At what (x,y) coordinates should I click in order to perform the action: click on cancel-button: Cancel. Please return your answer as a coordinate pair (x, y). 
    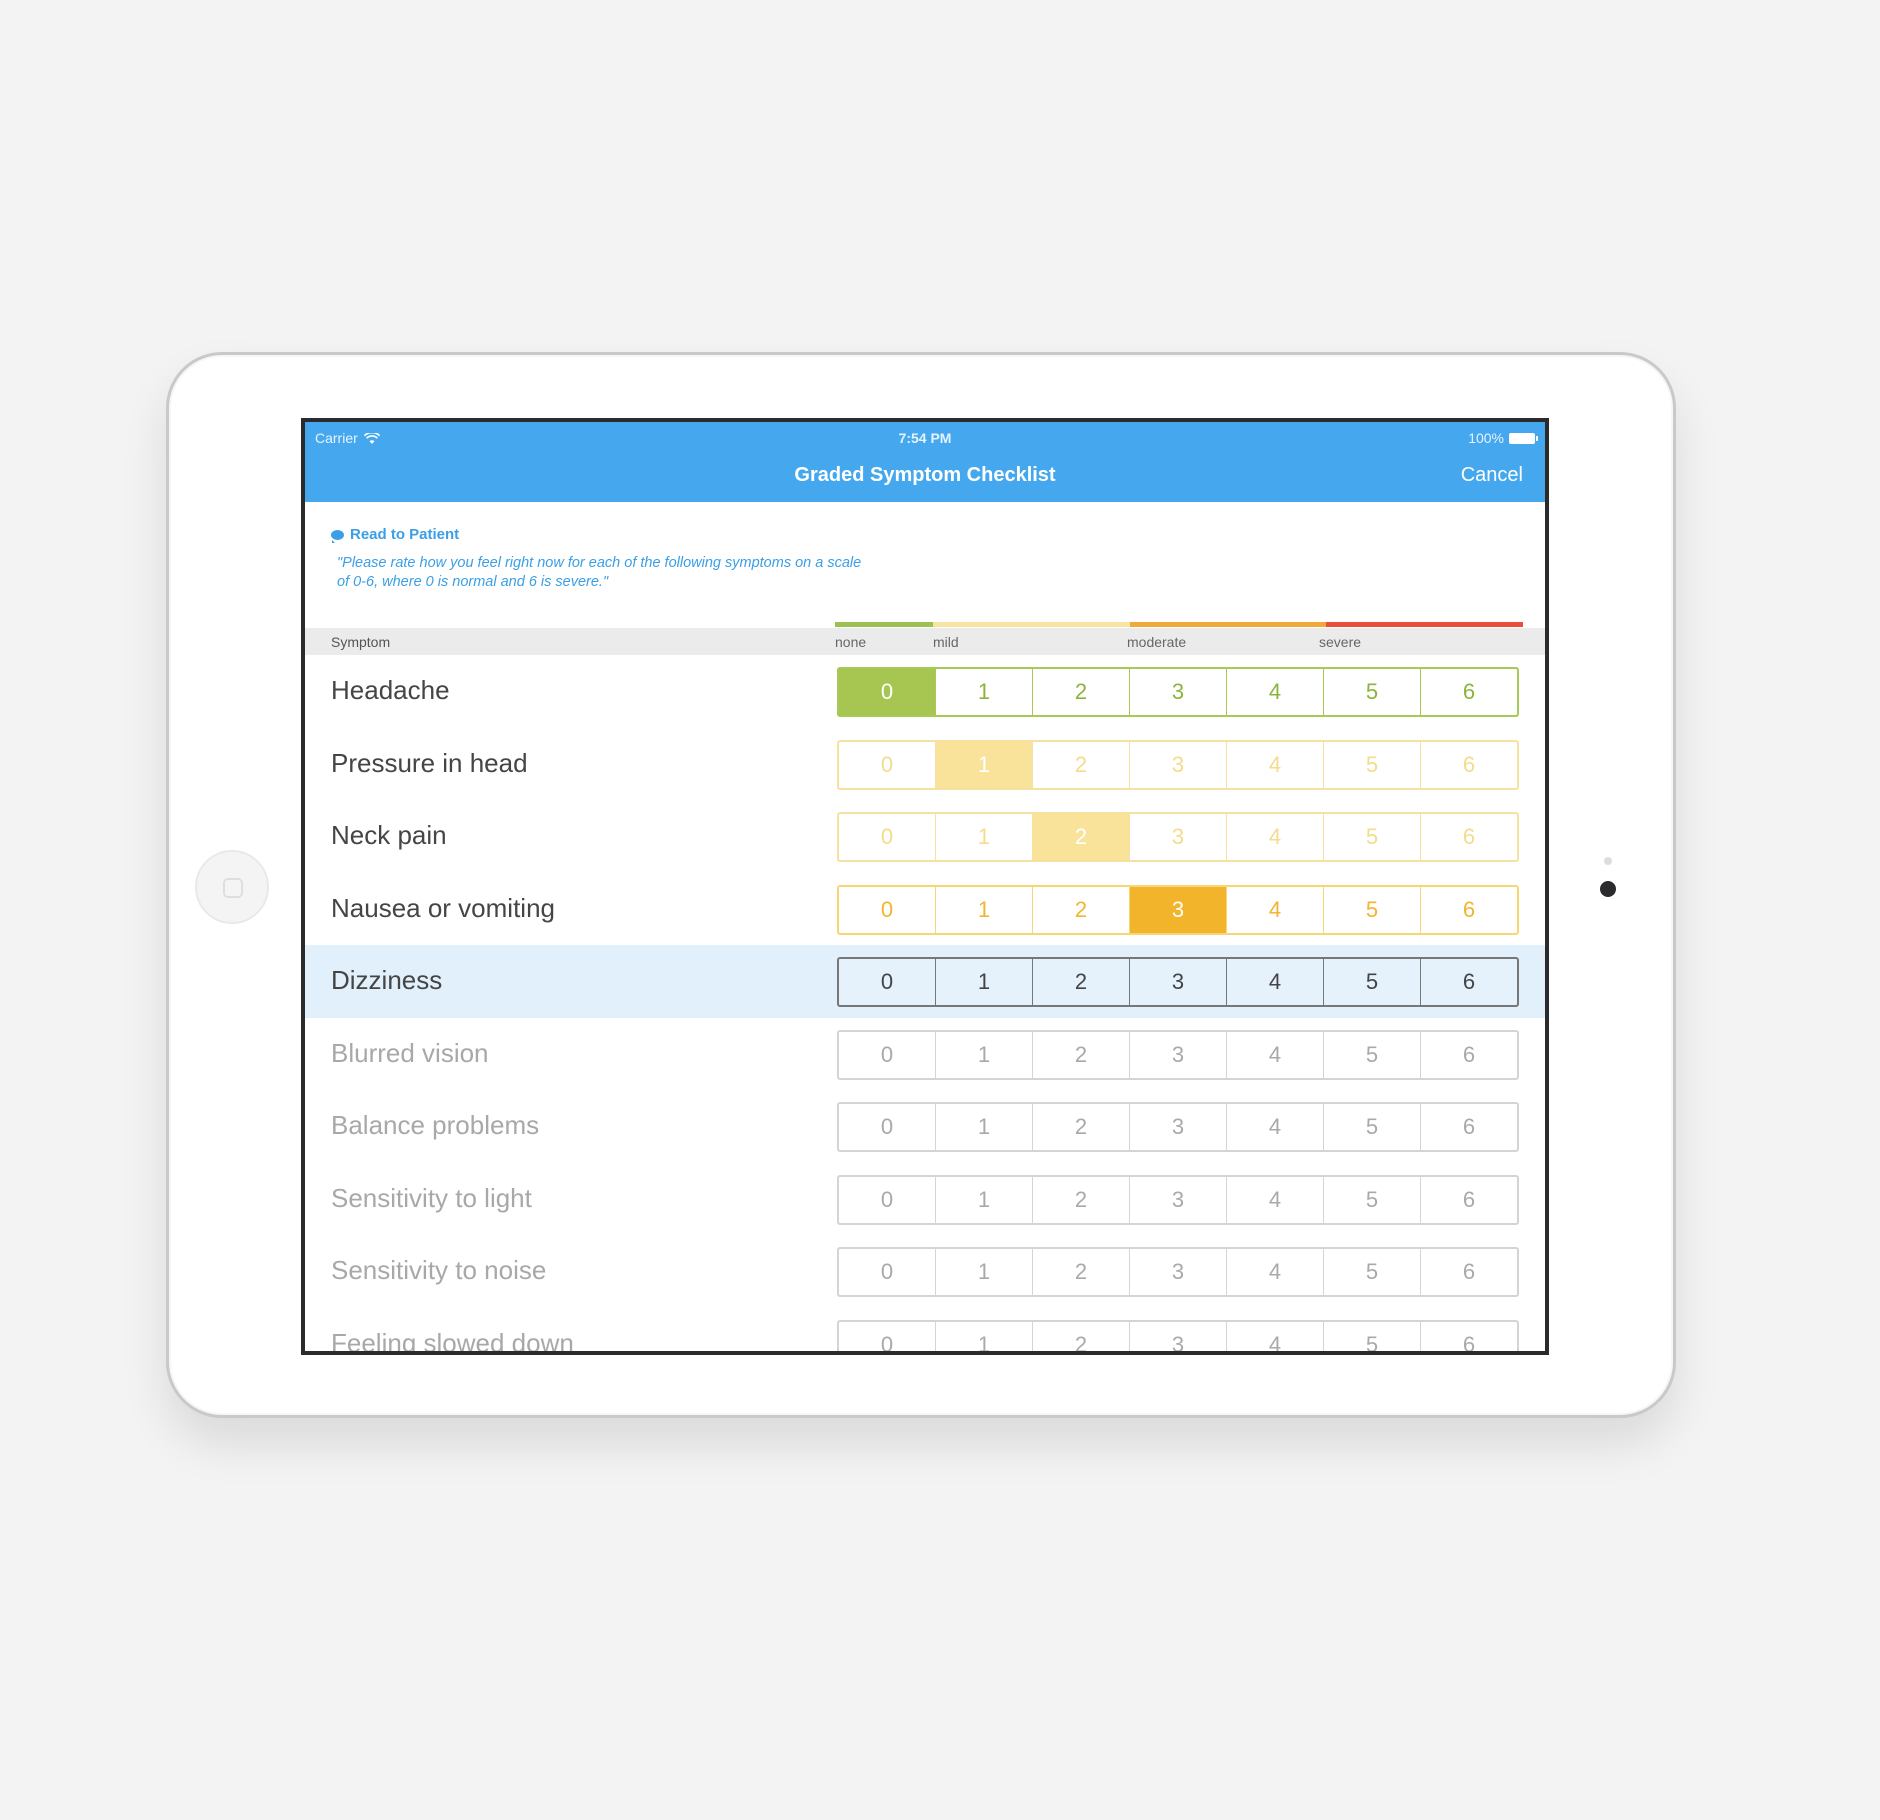
    Looking at the image, I should click on (1492, 475).